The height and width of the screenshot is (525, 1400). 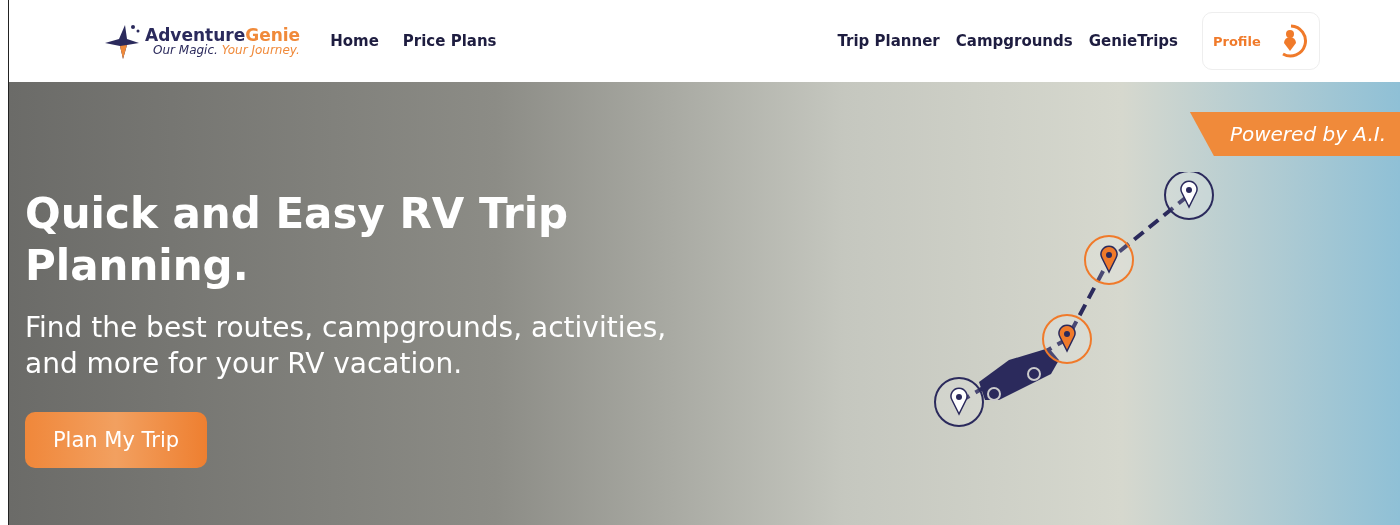 What do you see at coordinates (1133, 41) in the screenshot?
I see `nav-link: GenieTrips` at bounding box center [1133, 41].